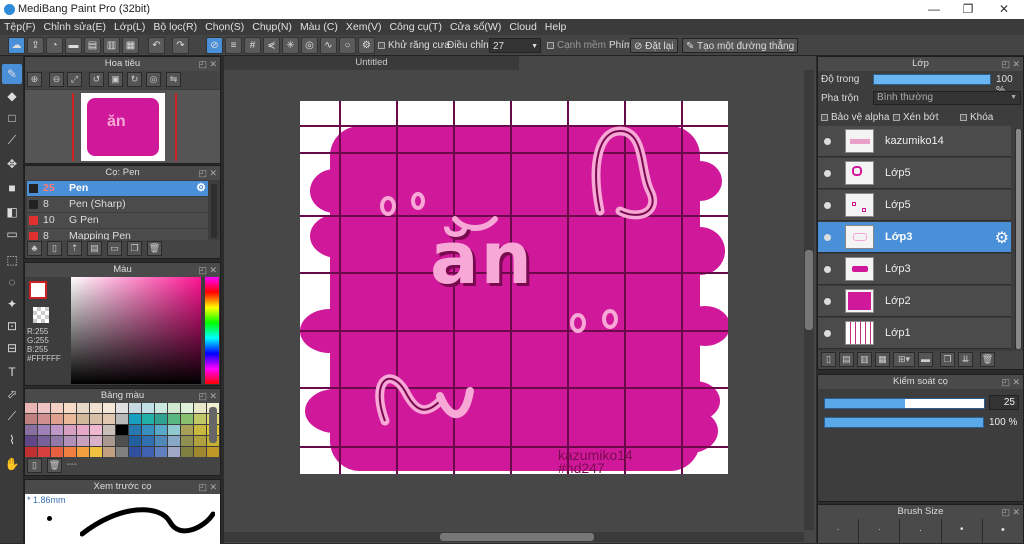 Image resolution: width=1024 pixels, height=544 pixels. I want to click on eraser-tool-icon: ◆, so click(12, 96).